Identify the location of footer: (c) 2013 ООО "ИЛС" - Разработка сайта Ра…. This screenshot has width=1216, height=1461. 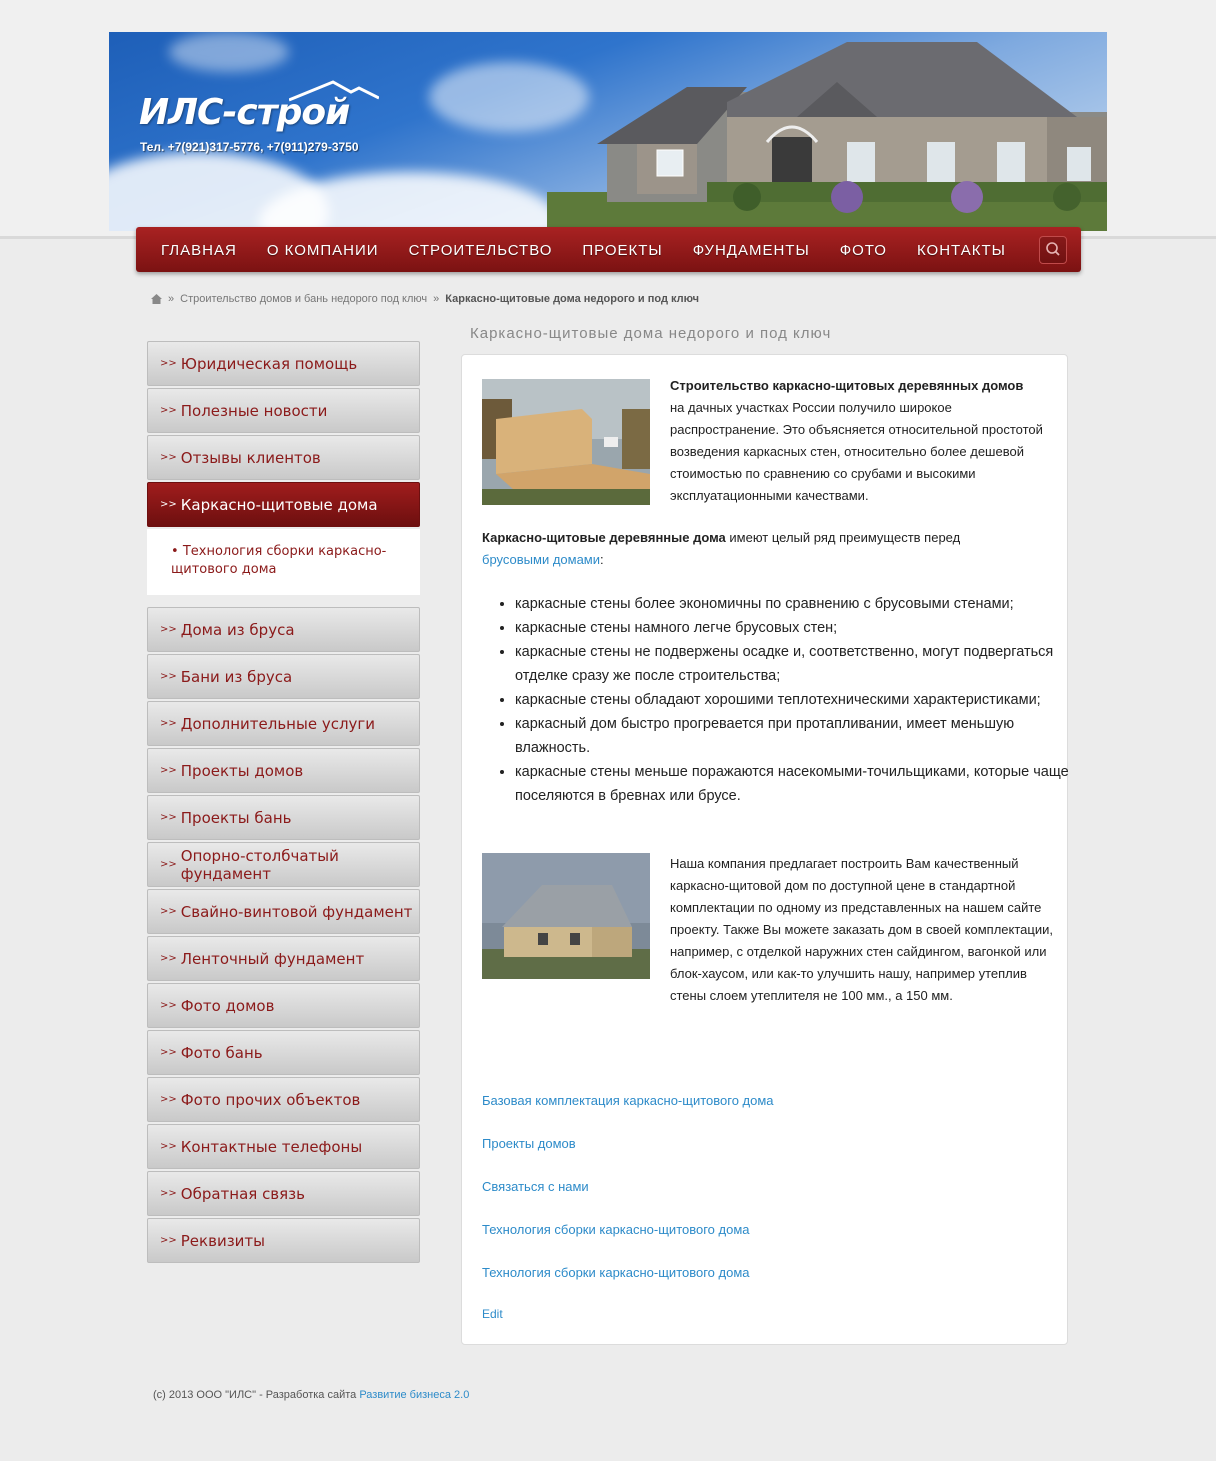
(311, 1395).